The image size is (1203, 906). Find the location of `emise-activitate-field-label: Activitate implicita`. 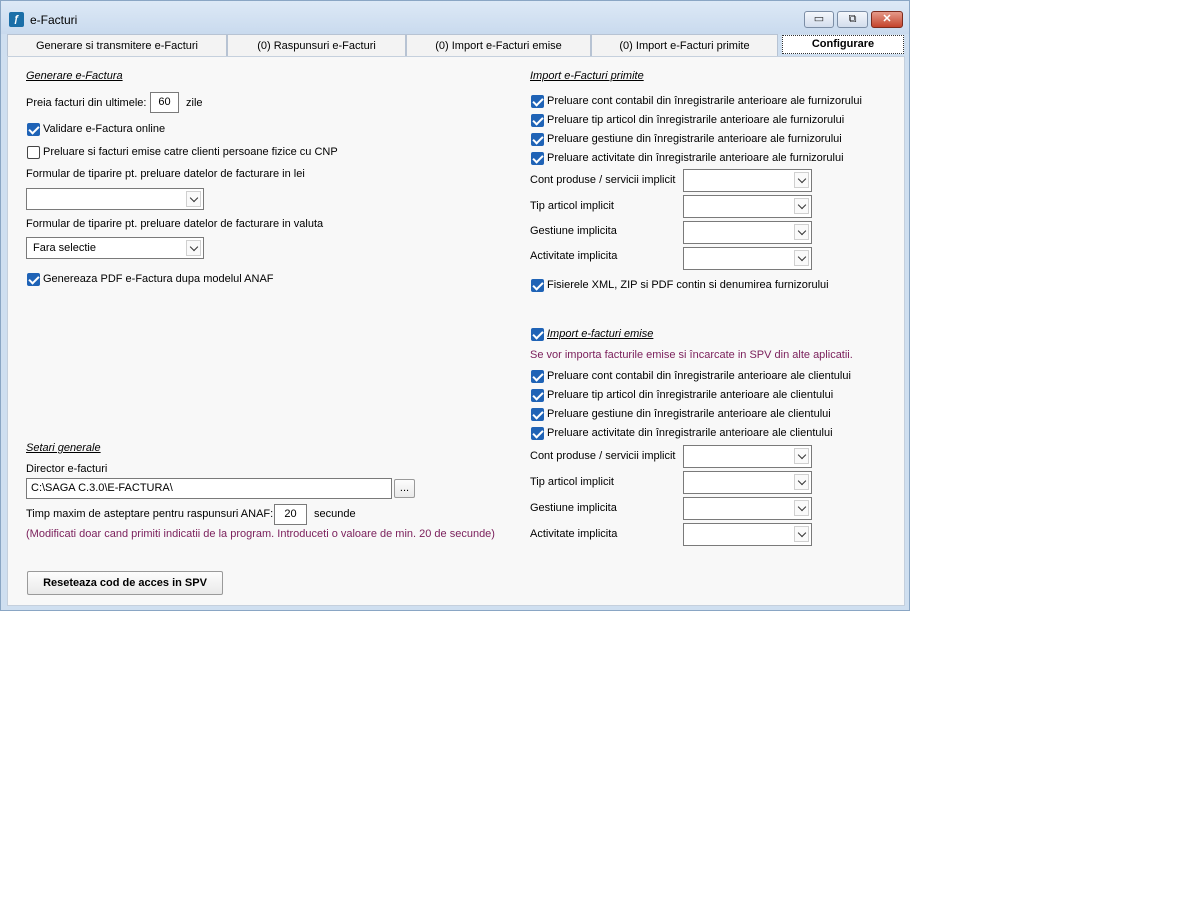

emise-activitate-field-label: Activitate implicita is located at coordinates (574, 534).